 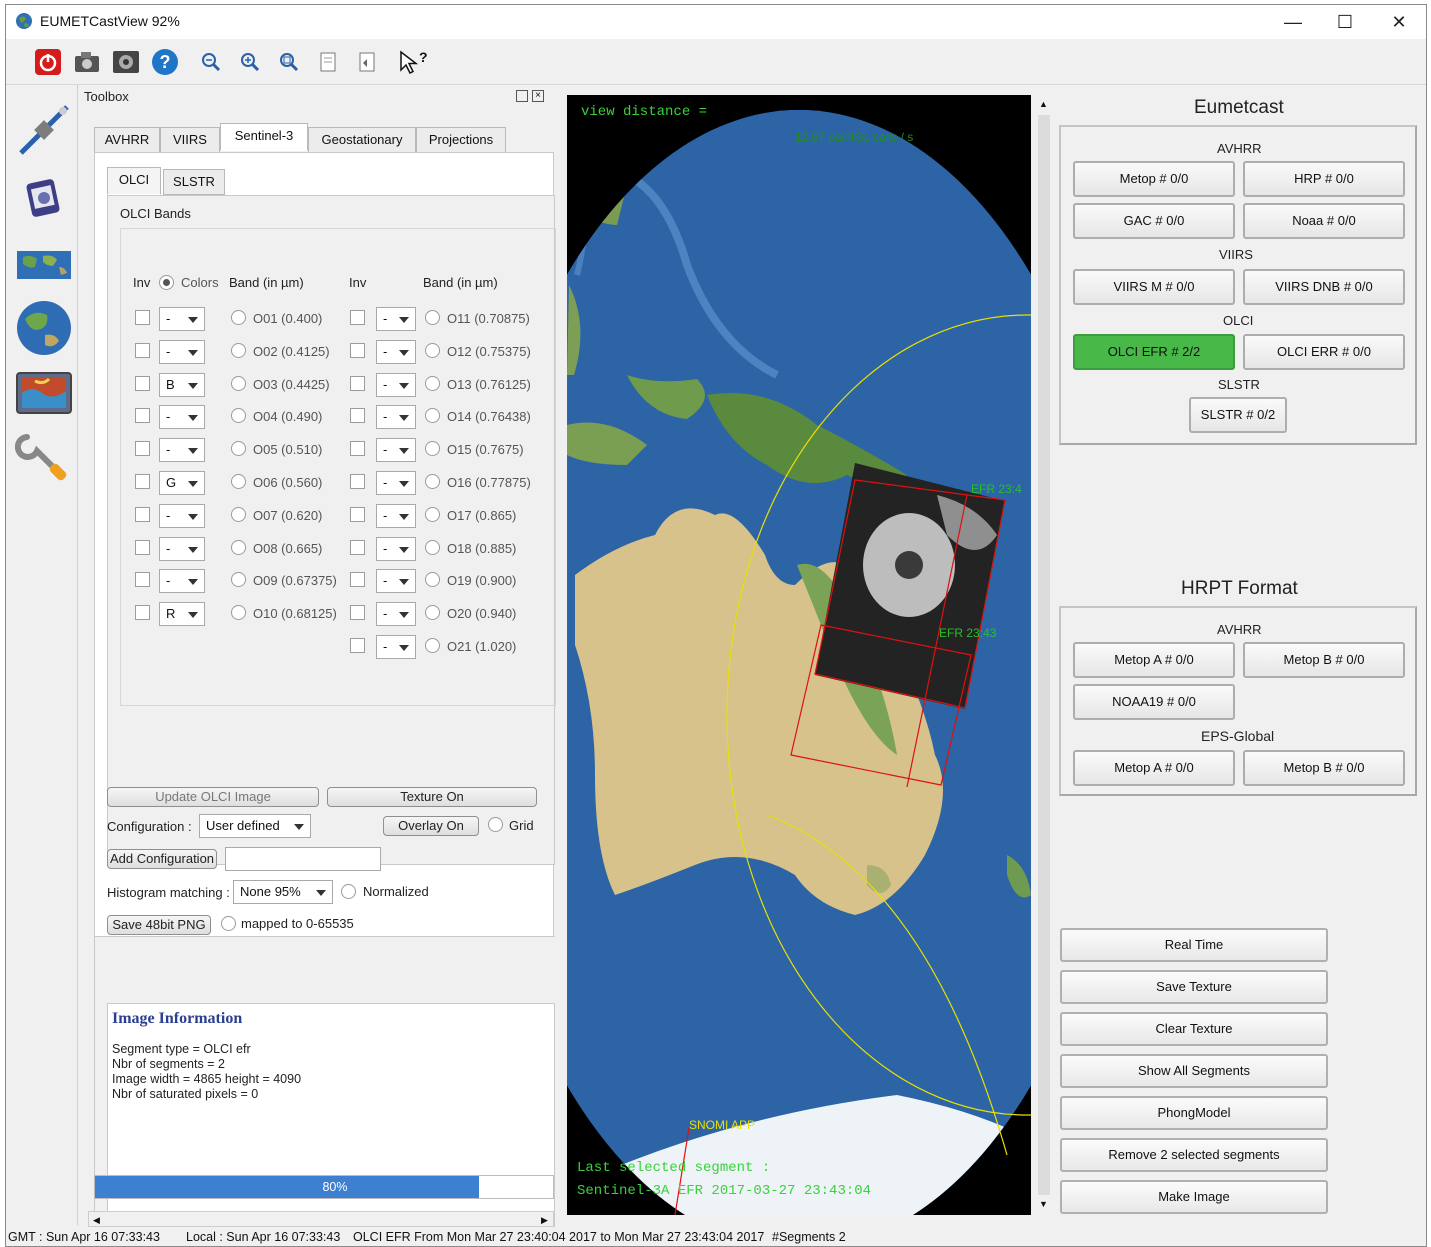 I want to click on grid-radio, so click(x=495, y=824).